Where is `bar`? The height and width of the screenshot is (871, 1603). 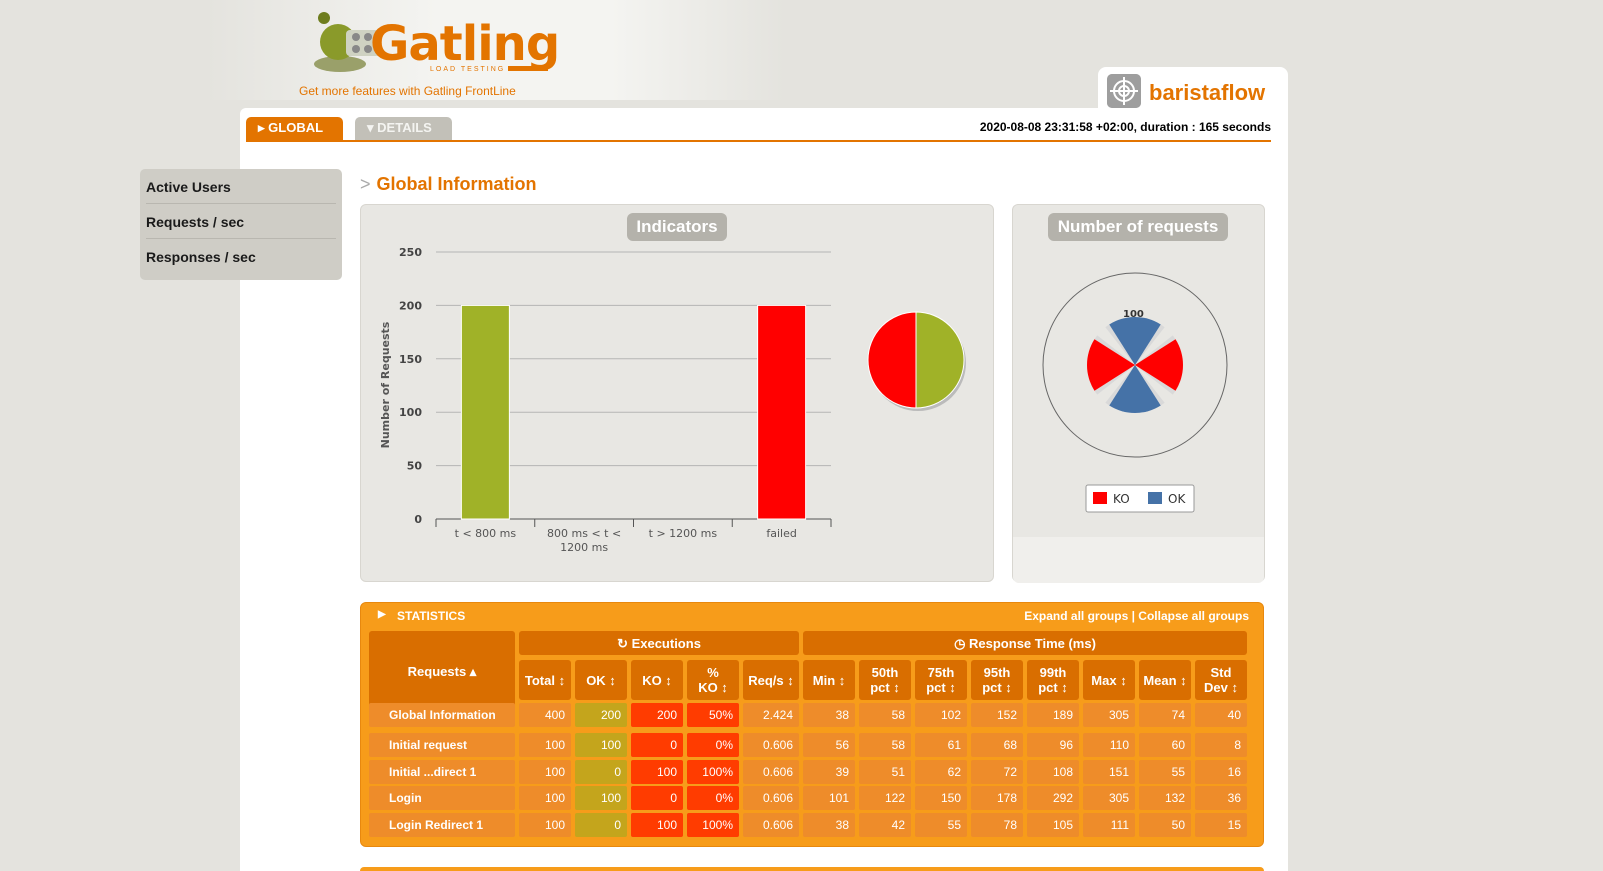
bar is located at coordinates (782, 412).